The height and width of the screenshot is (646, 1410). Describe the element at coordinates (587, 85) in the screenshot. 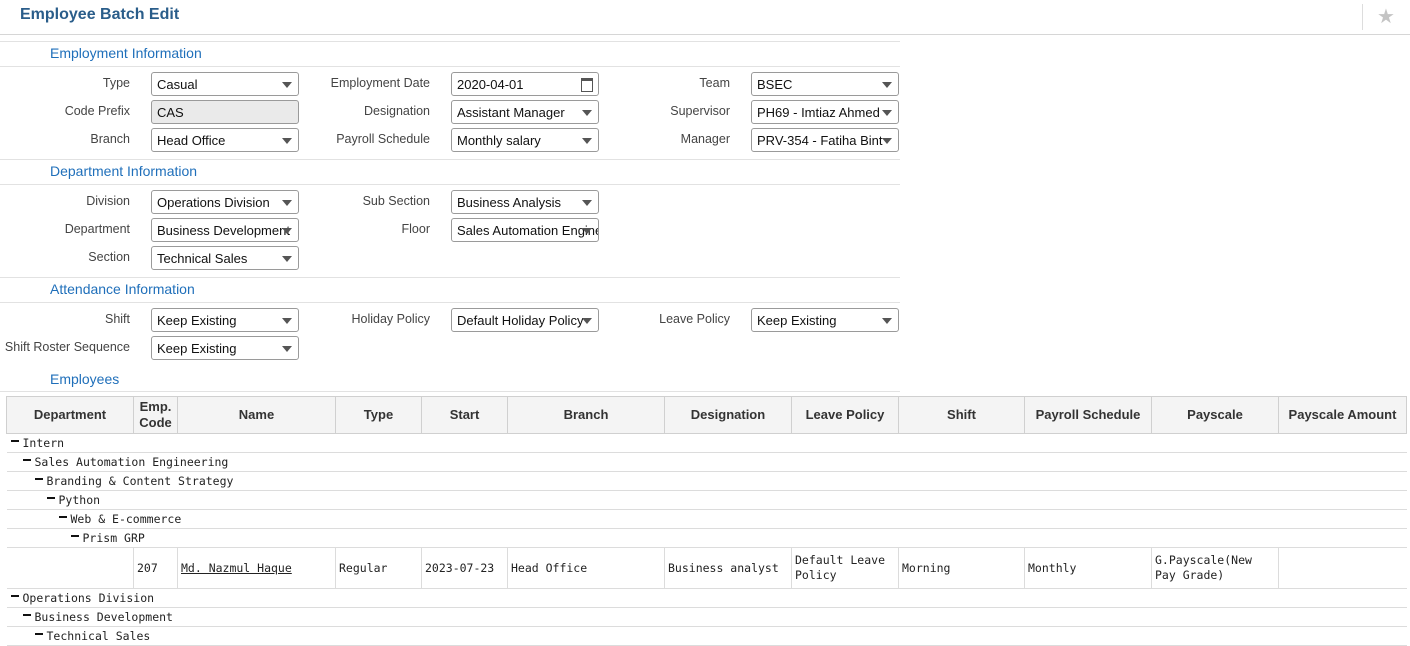

I see `calendar-icon` at that location.